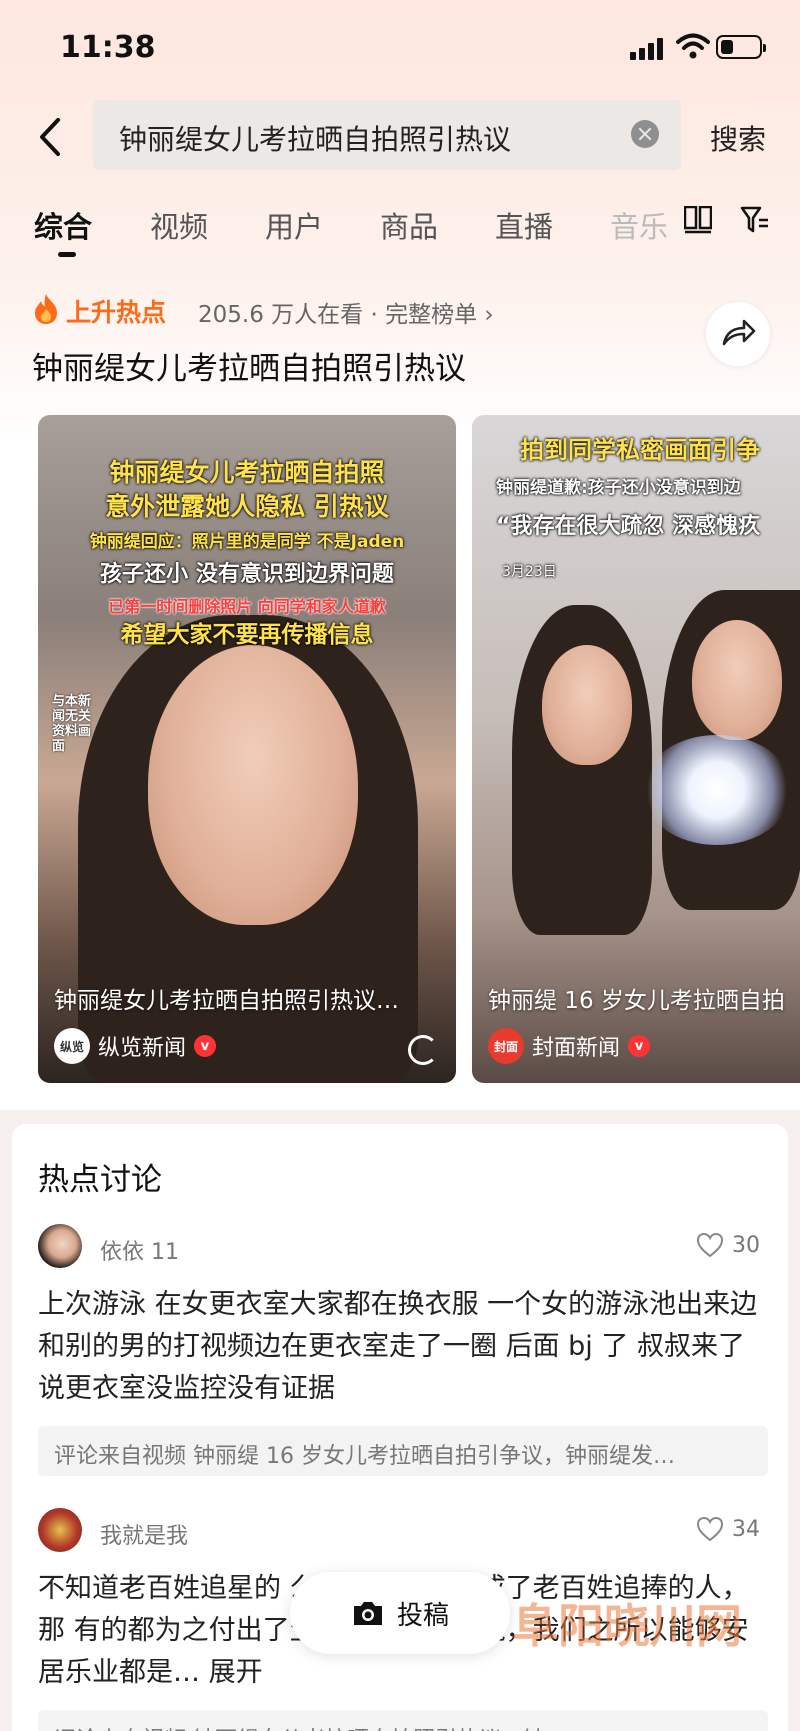 The width and height of the screenshot is (800, 1731). Describe the element at coordinates (247, 506) in the screenshot. I see `overlay-line-2: 意外泄露她人隐私 引热议` at that location.